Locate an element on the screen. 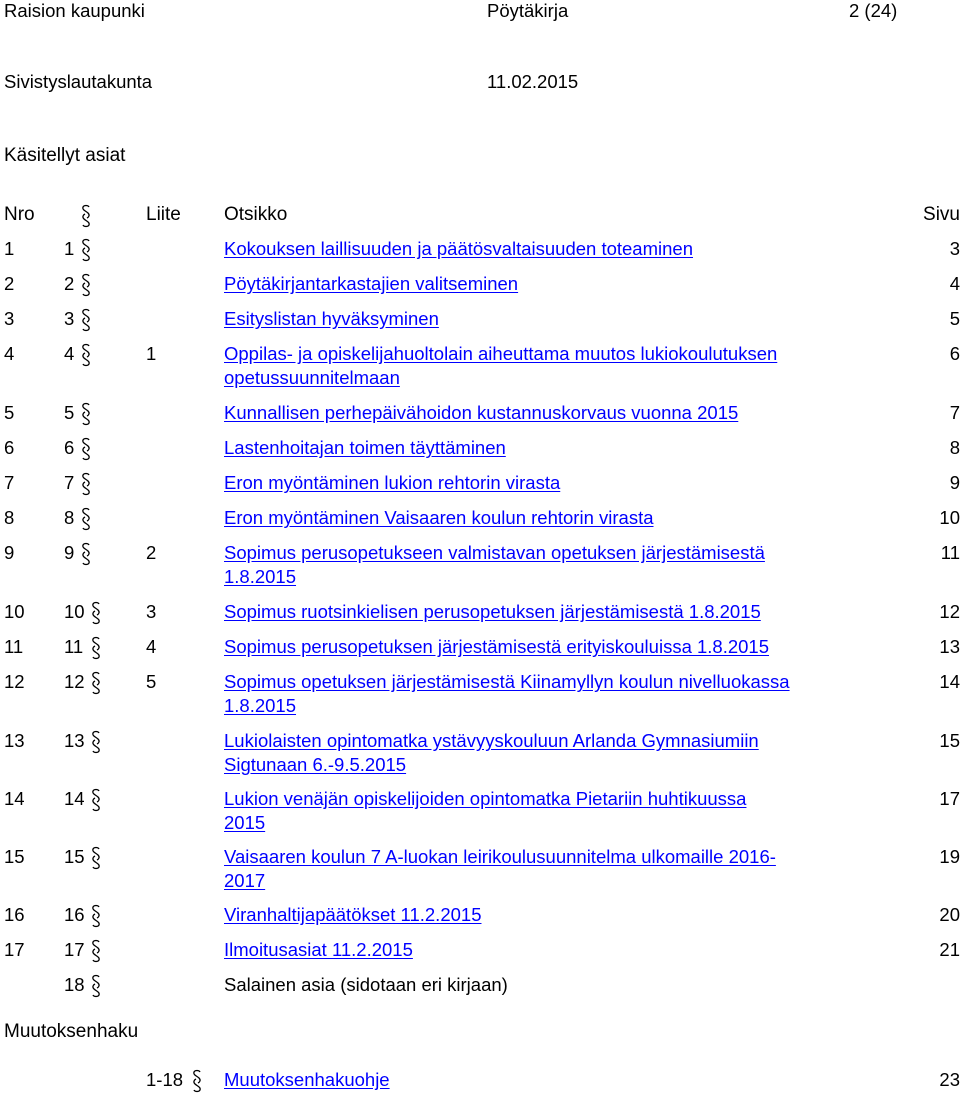 The image size is (960, 1097). section-number: 4 is located at coordinates (69, 353).